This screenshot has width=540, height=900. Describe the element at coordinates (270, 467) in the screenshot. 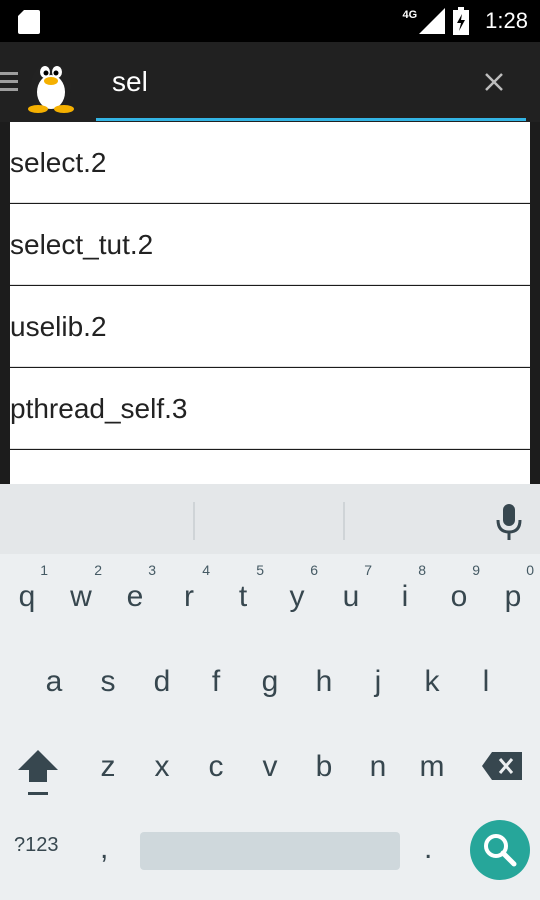

I see `list-item-partial` at that location.